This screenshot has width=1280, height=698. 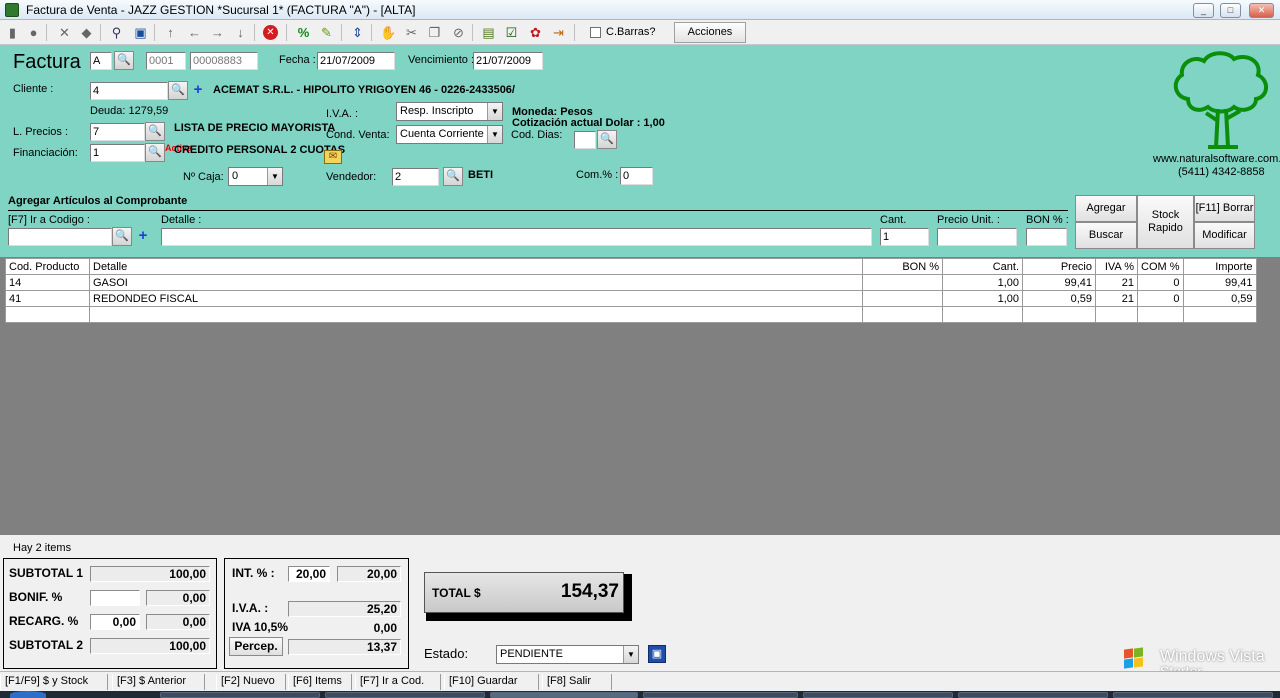 What do you see at coordinates (54, 682) in the screenshot?
I see `fkey-f1f9: [F1/F9] $ y Stock` at bounding box center [54, 682].